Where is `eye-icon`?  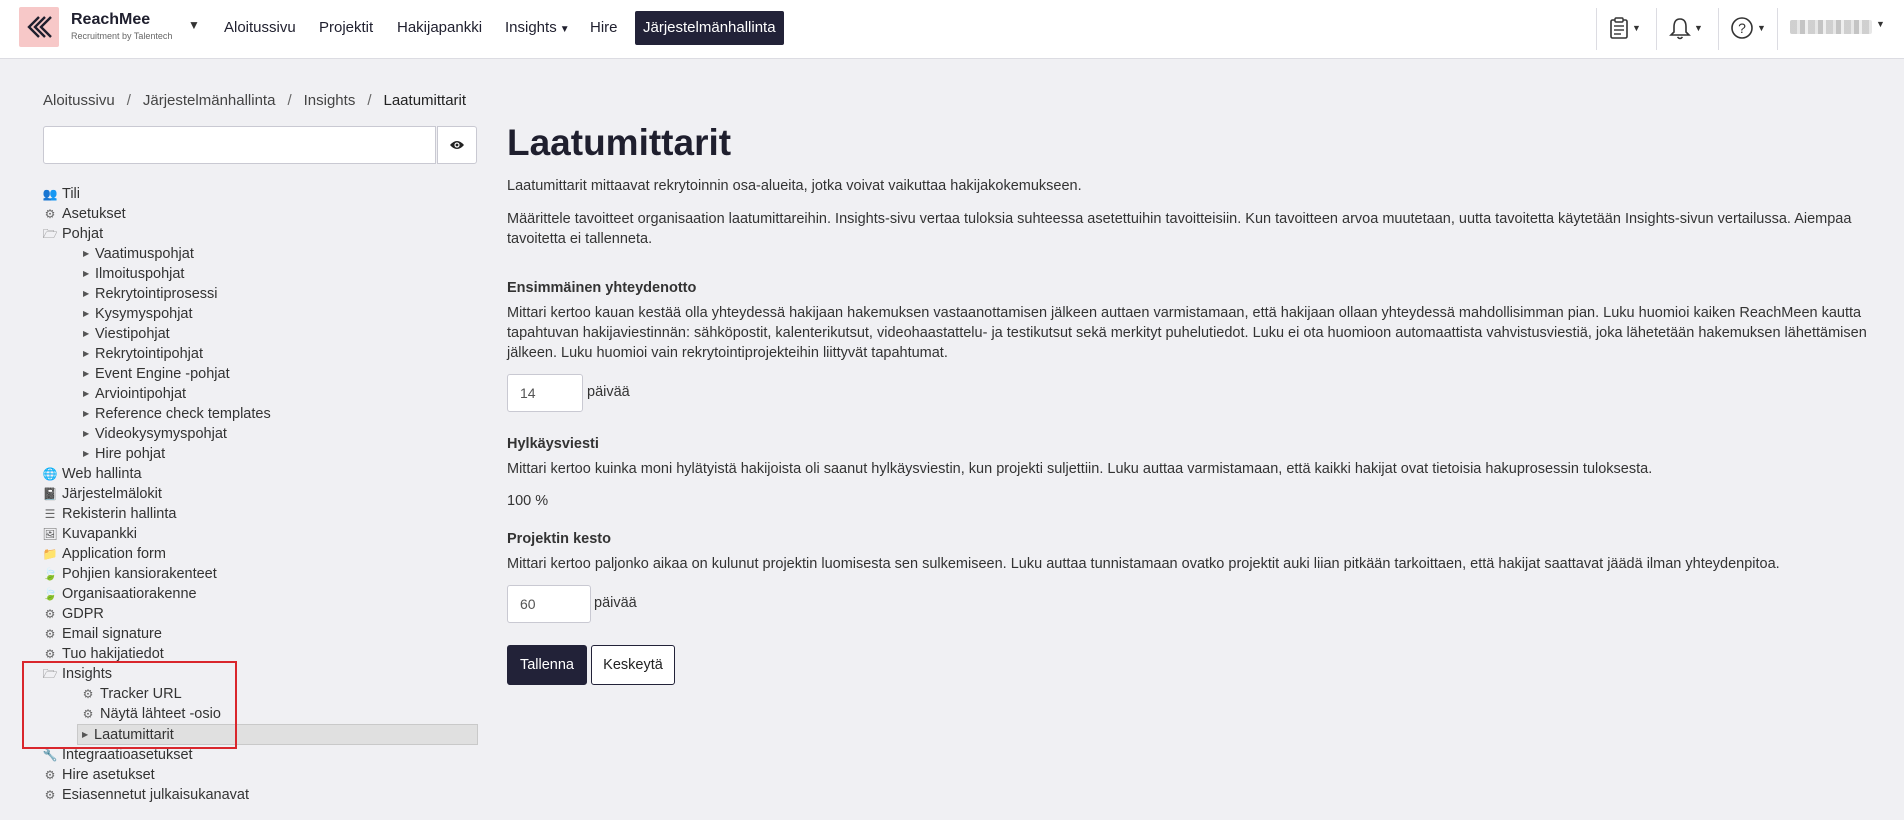
eye-icon is located at coordinates (457, 145).